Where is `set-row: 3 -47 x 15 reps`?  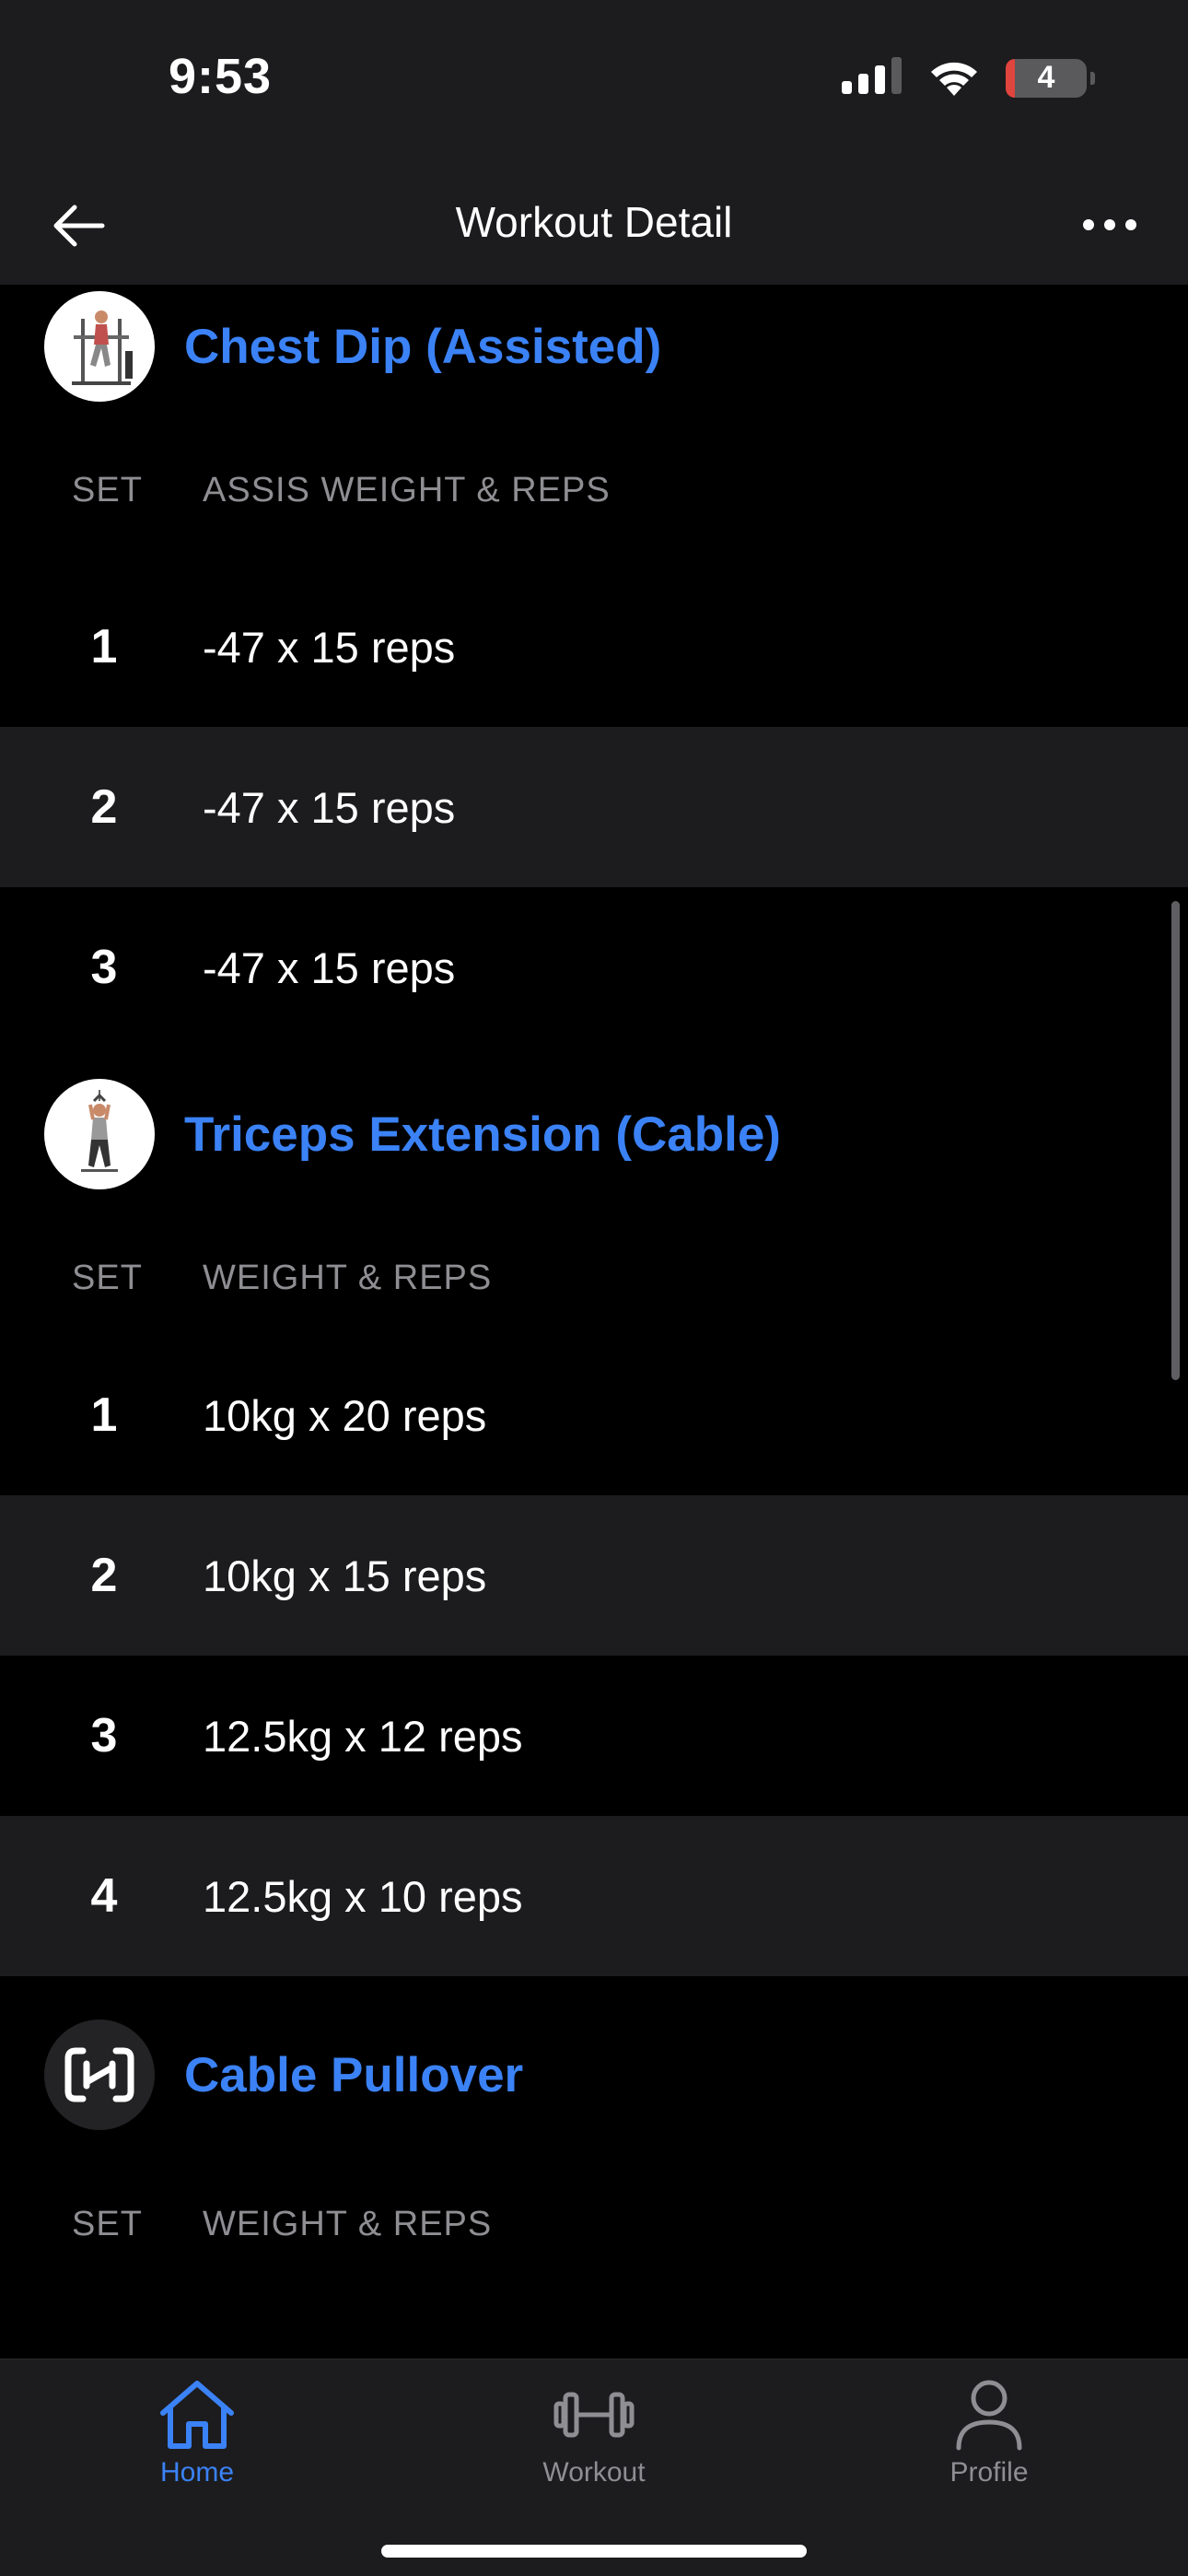
set-row: 3 -47 x 15 reps is located at coordinates (594, 967).